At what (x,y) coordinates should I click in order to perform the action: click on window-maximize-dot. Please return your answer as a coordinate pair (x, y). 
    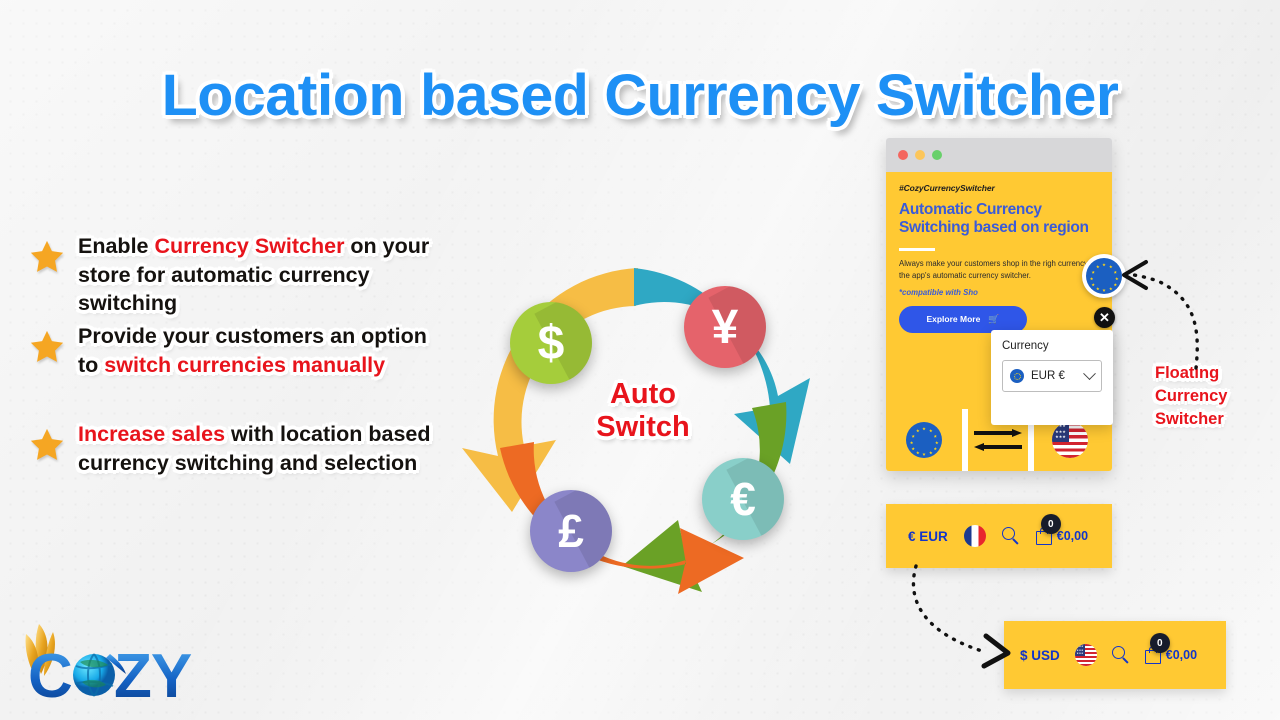
    Looking at the image, I should click on (937, 155).